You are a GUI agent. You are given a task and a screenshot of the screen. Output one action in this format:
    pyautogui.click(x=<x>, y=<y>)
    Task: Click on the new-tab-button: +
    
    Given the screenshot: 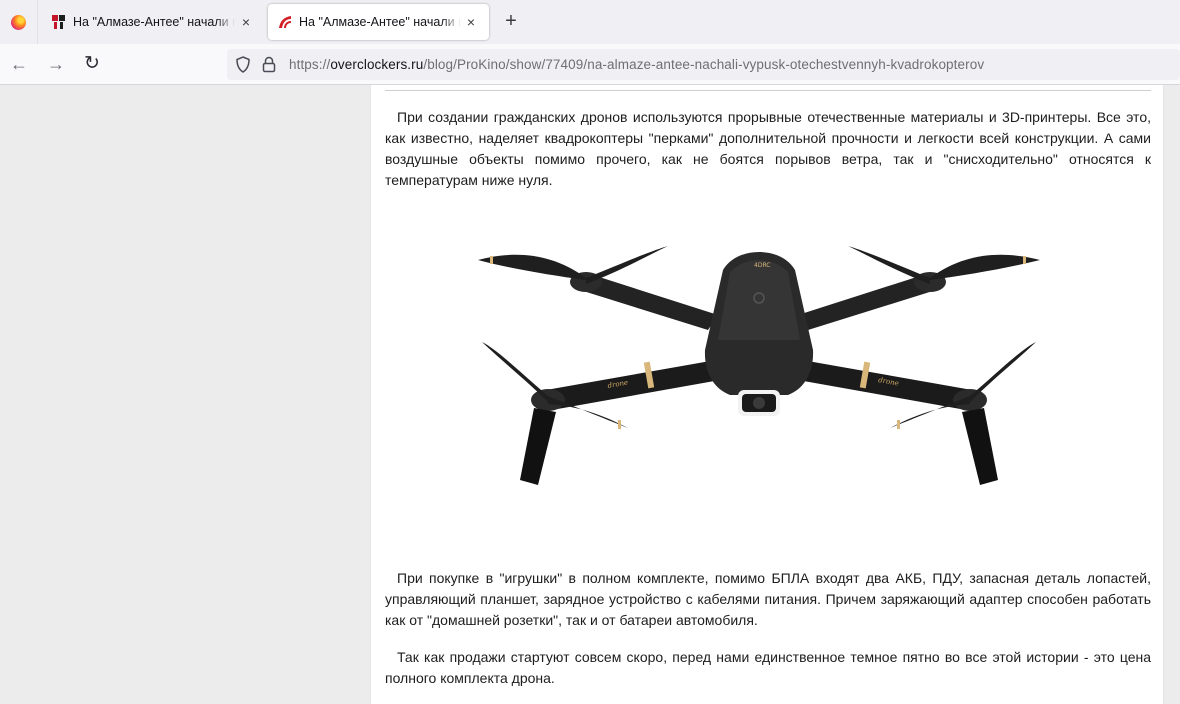 What is the action you would take?
    pyautogui.click(x=511, y=21)
    